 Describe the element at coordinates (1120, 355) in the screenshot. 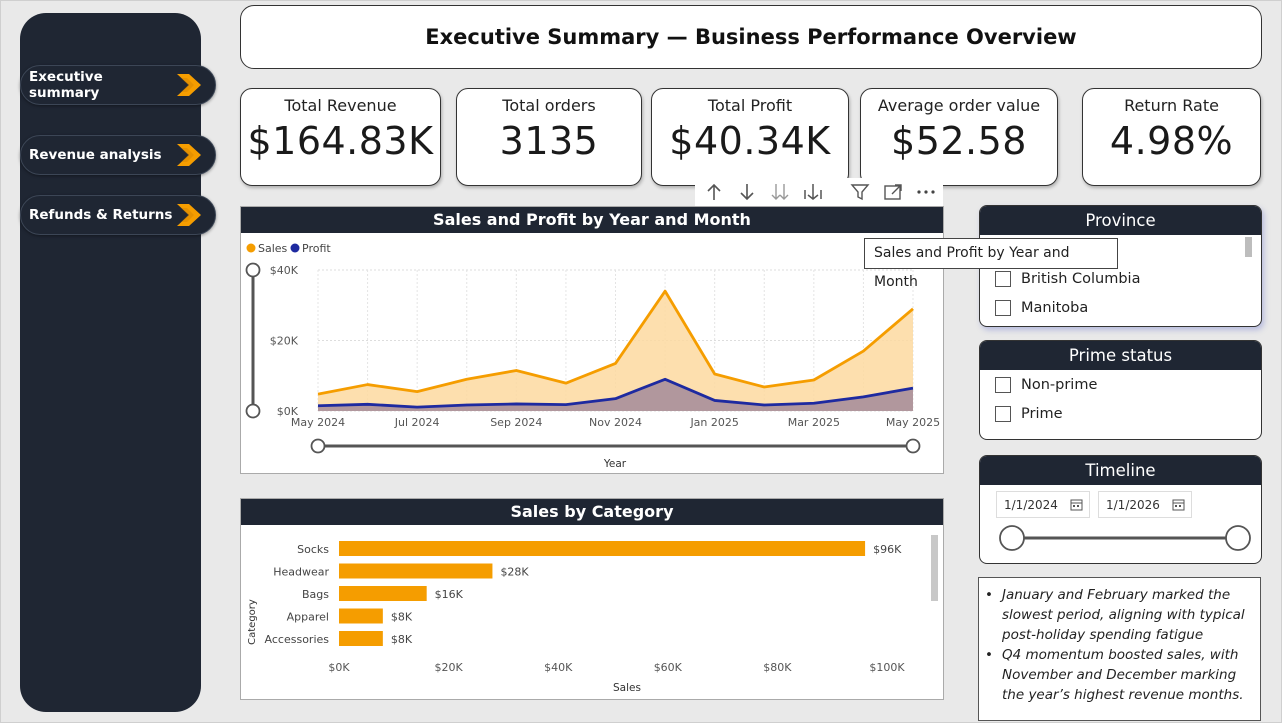

I see `slicer-title: Prime status` at that location.